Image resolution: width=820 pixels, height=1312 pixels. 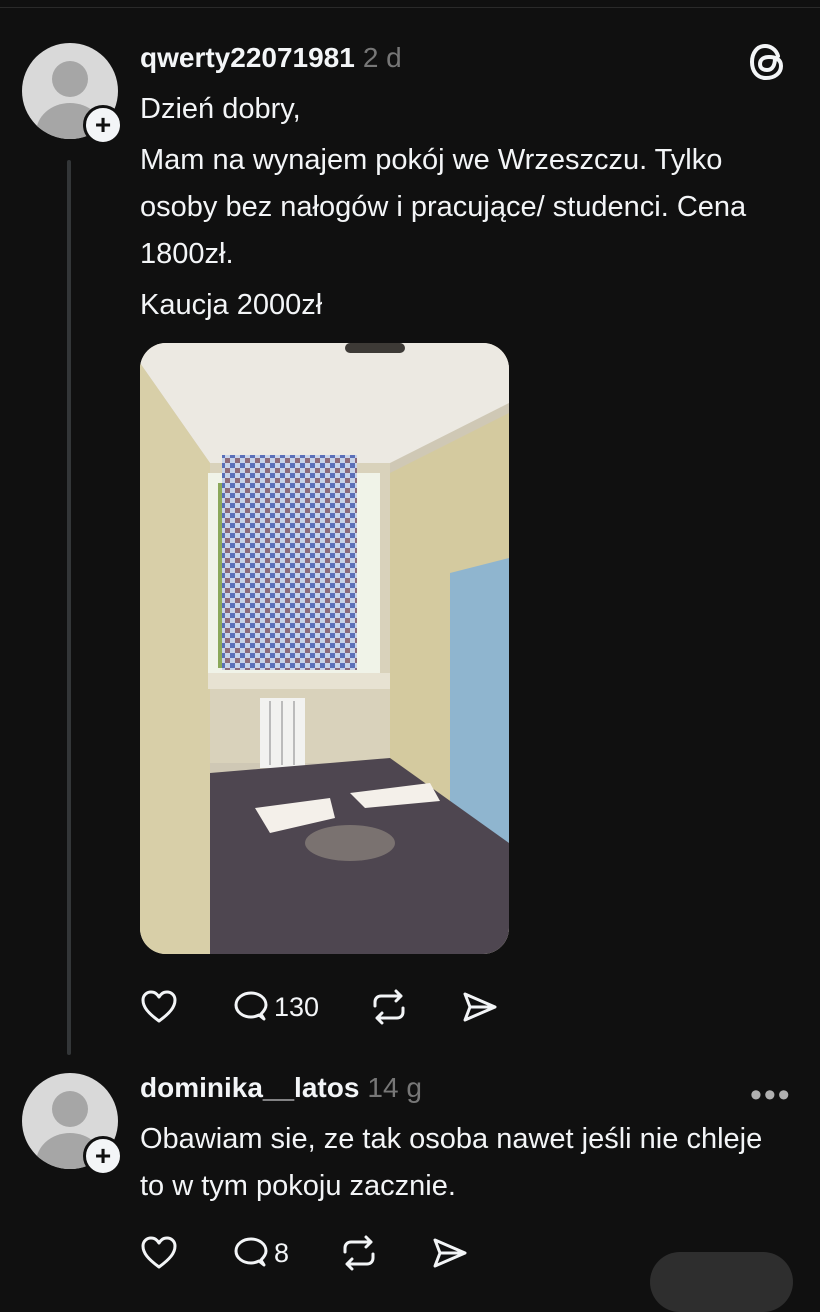 What do you see at coordinates (768, 64) in the screenshot?
I see `threads-logo-icon` at bounding box center [768, 64].